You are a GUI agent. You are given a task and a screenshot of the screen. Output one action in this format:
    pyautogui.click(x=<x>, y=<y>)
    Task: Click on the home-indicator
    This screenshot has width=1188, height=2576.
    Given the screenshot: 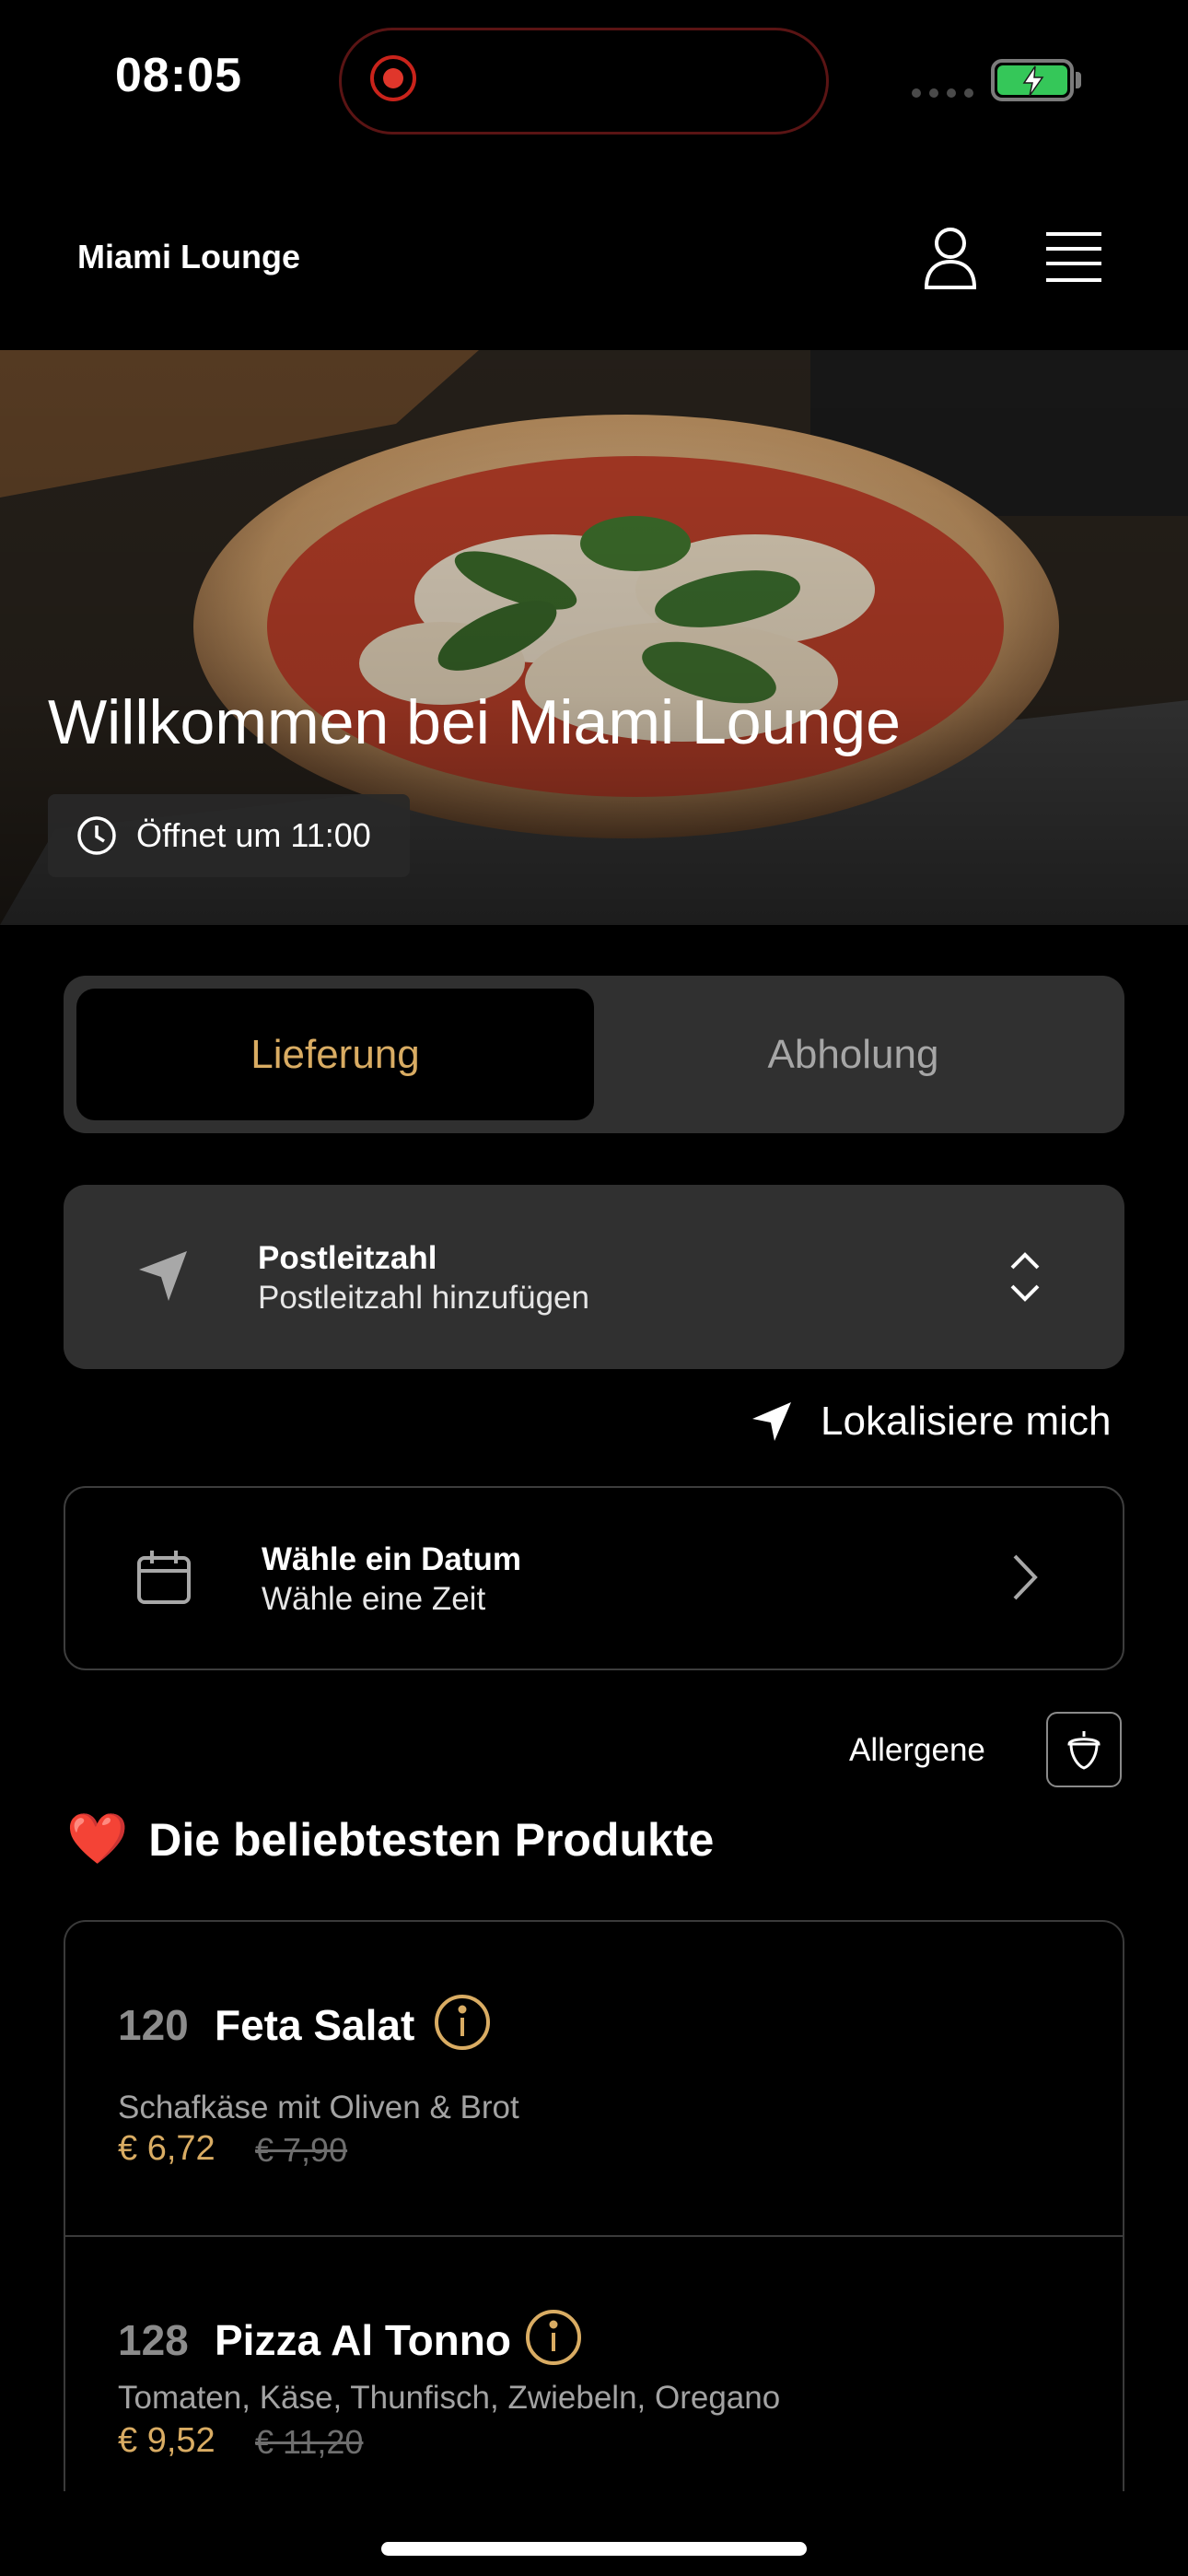 What is the action you would take?
    pyautogui.click(x=594, y=2549)
    